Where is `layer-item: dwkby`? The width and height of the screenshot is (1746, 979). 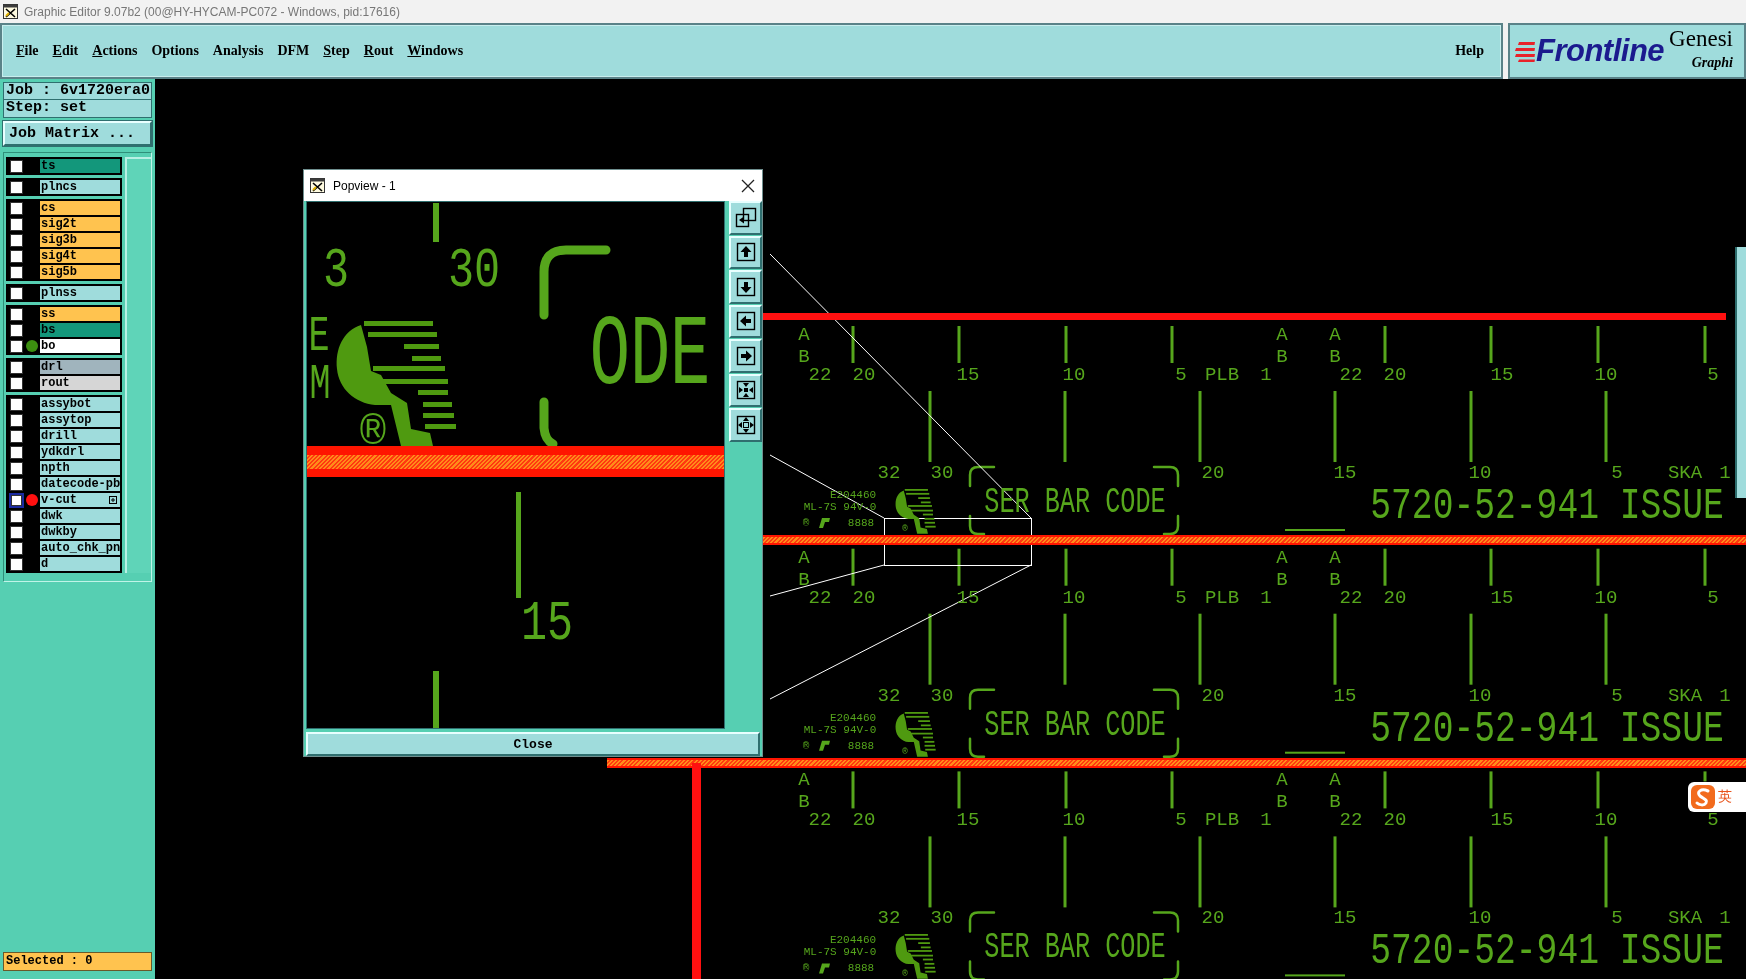 layer-item: dwkby is located at coordinates (80, 532).